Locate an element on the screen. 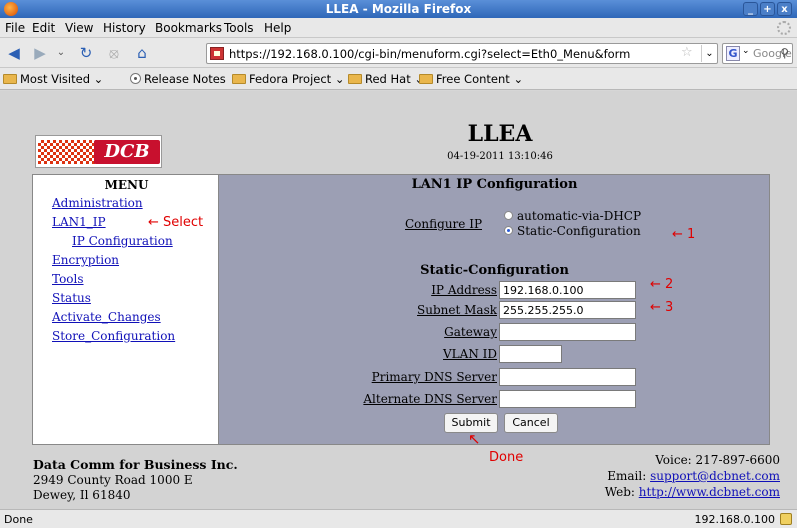 The height and width of the screenshot is (528, 797). gateway-label: Gateway is located at coordinates (470, 332).